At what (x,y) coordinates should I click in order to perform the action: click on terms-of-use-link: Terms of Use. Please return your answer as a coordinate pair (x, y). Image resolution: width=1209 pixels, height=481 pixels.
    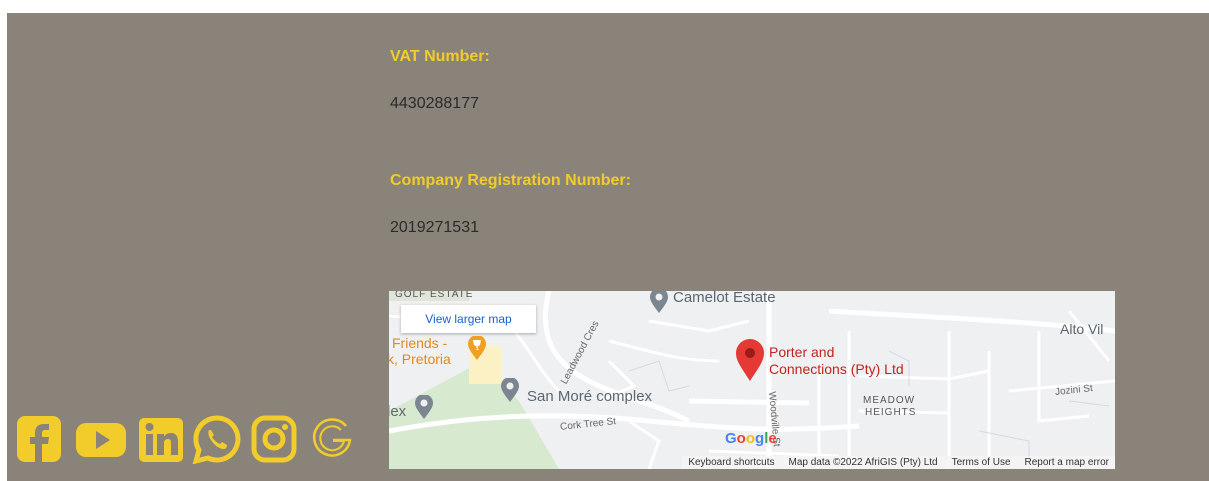
    Looking at the image, I should click on (981, 462).